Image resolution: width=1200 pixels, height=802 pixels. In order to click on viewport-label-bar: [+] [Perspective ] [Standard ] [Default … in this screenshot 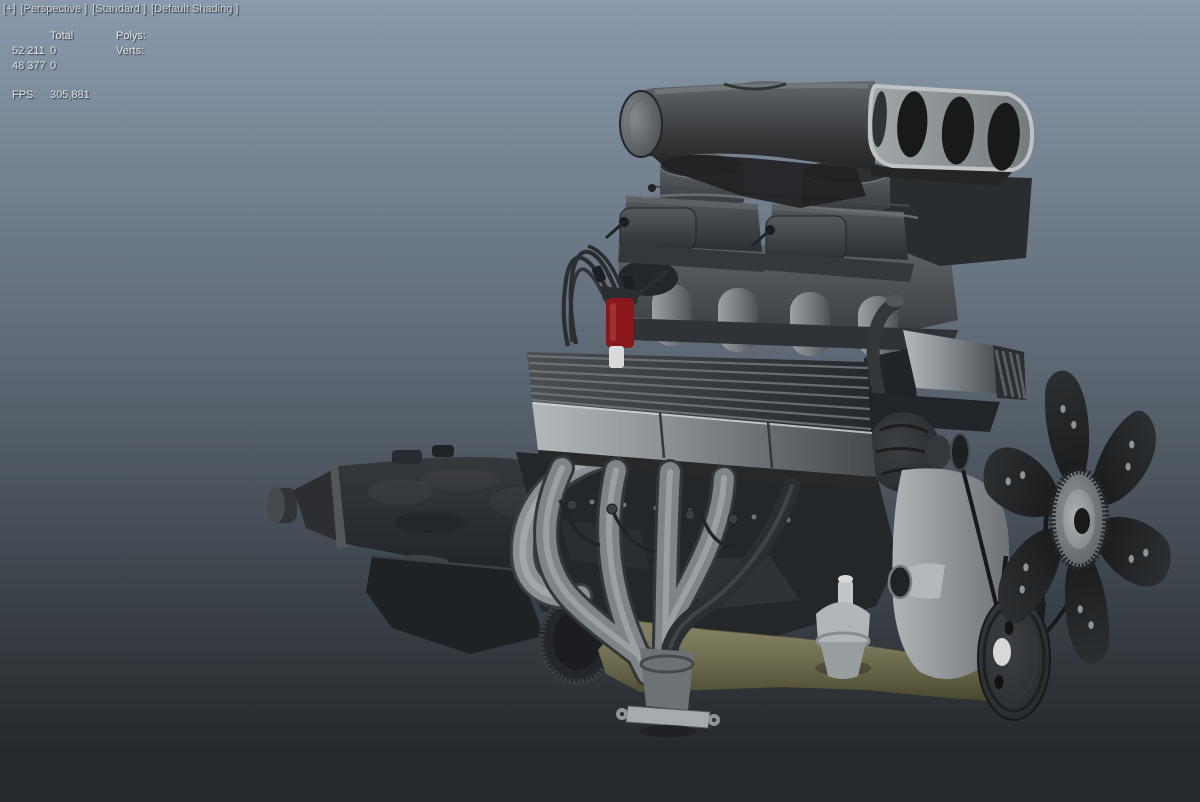, I will do `click(120, 9)`.